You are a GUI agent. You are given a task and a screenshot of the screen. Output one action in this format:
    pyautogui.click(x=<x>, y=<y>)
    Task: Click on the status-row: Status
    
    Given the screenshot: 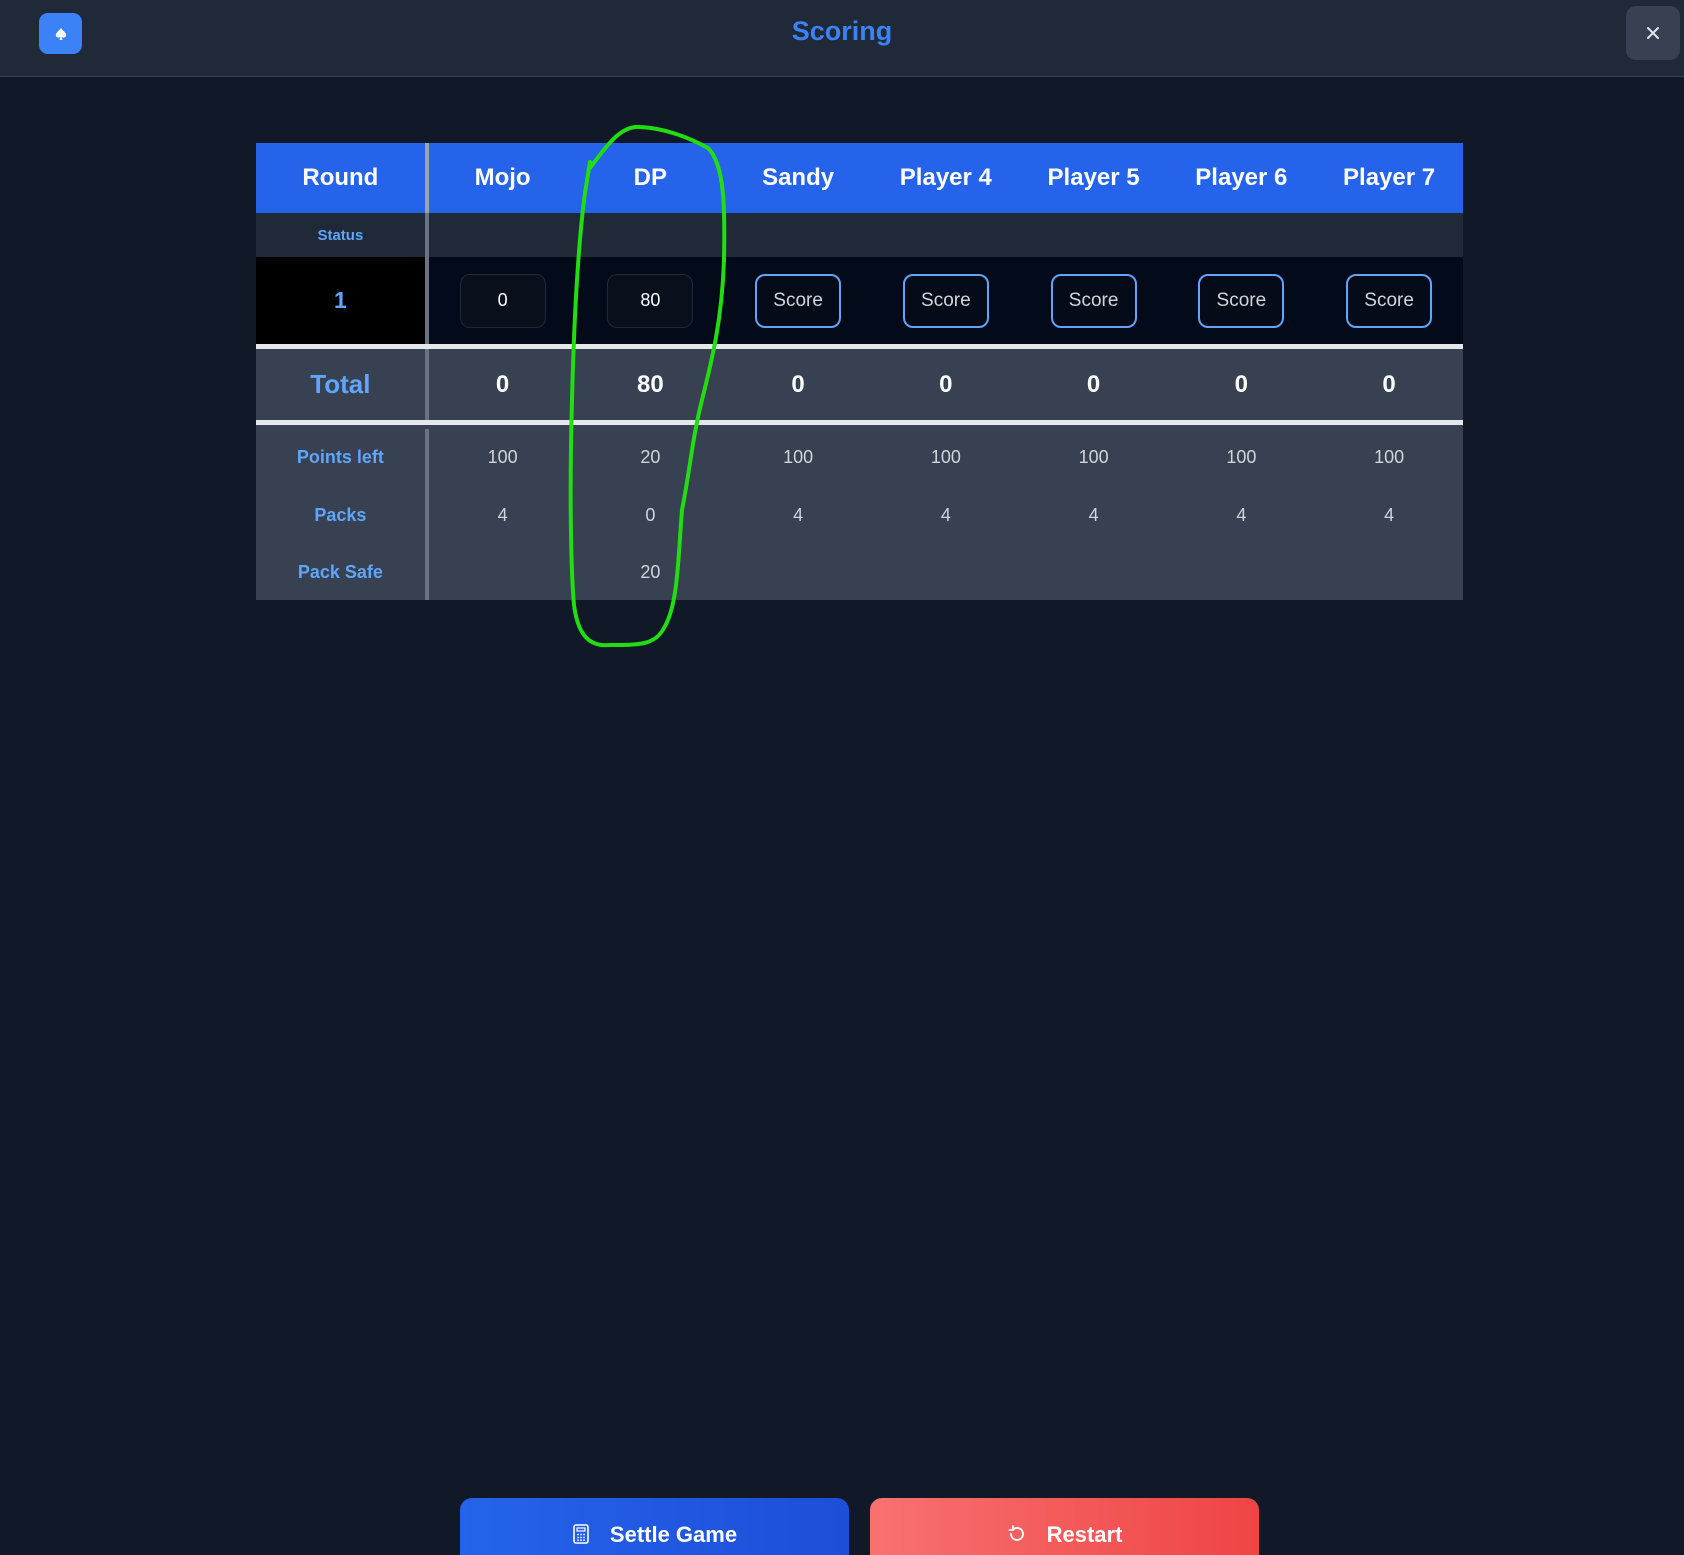 What is the action you would take?
    pyautogui.click(x=859, y=235)
    